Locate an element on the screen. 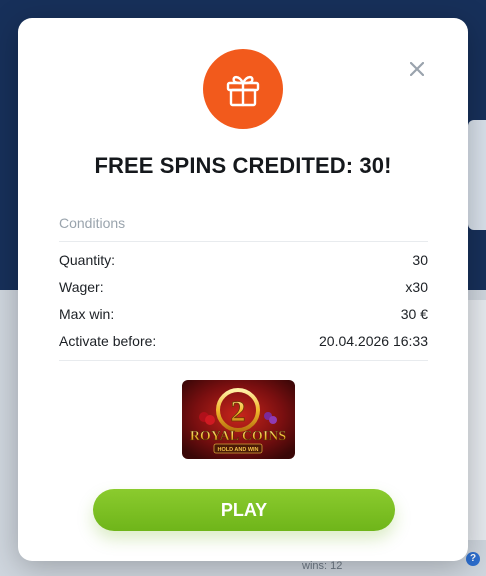  game-title: ROYAL COINS is located at coordinates (238, 436).